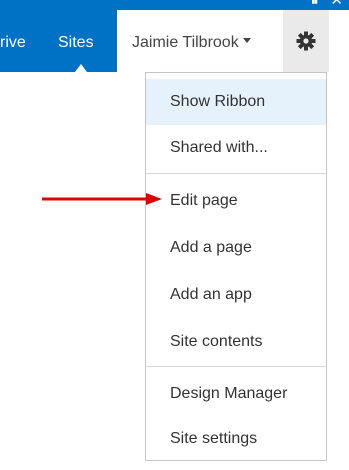  I want to click on menu-item-add-app: Add an app, so click(236, 295).